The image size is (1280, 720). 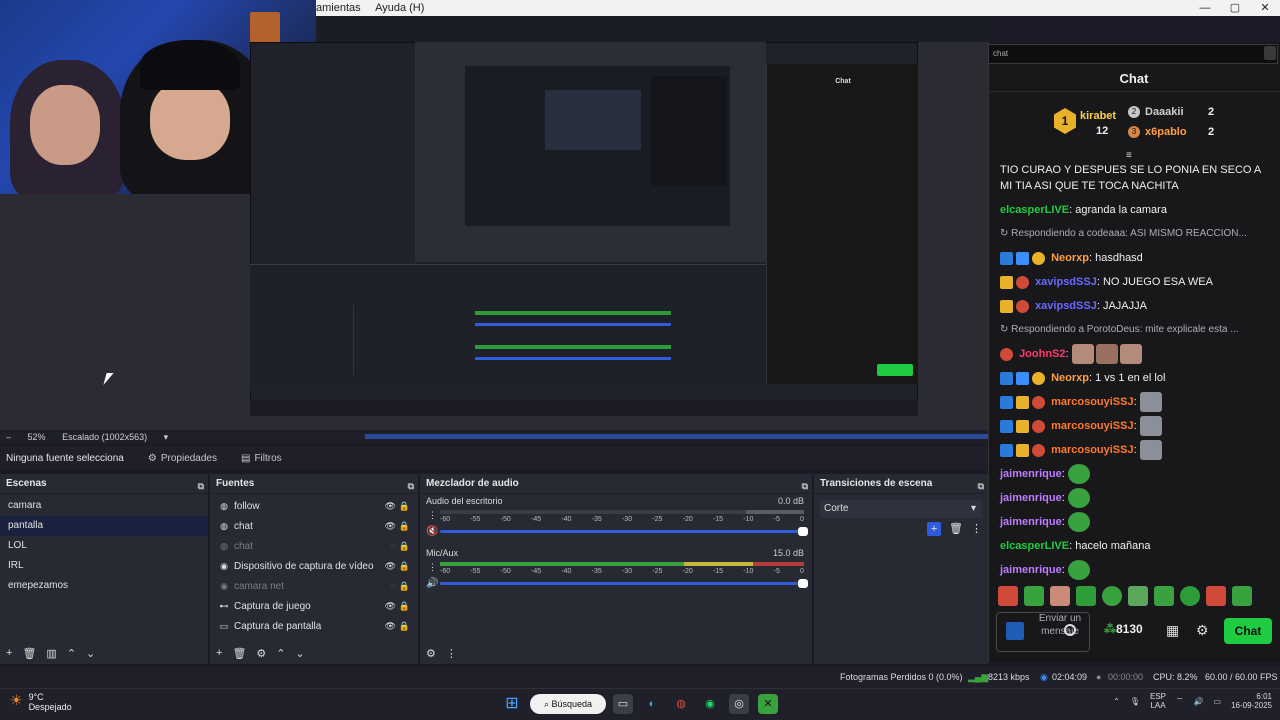 I want to click on excel-icon: ✕, so click(x=768, y=704).